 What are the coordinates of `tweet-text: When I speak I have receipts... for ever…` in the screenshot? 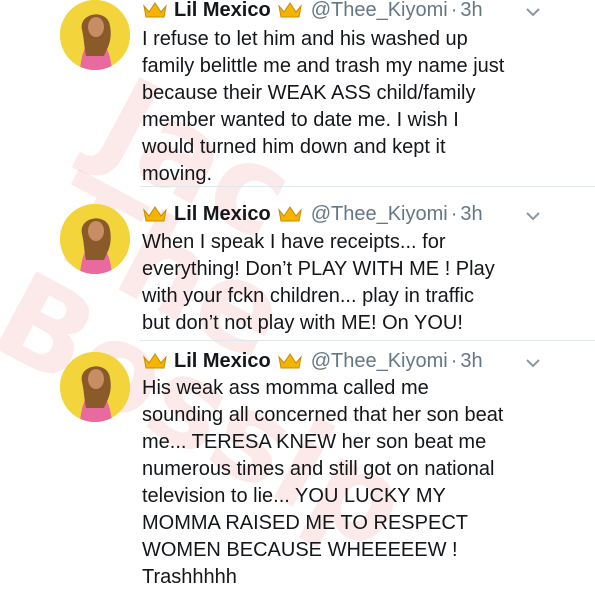 It's located at (318, 282).